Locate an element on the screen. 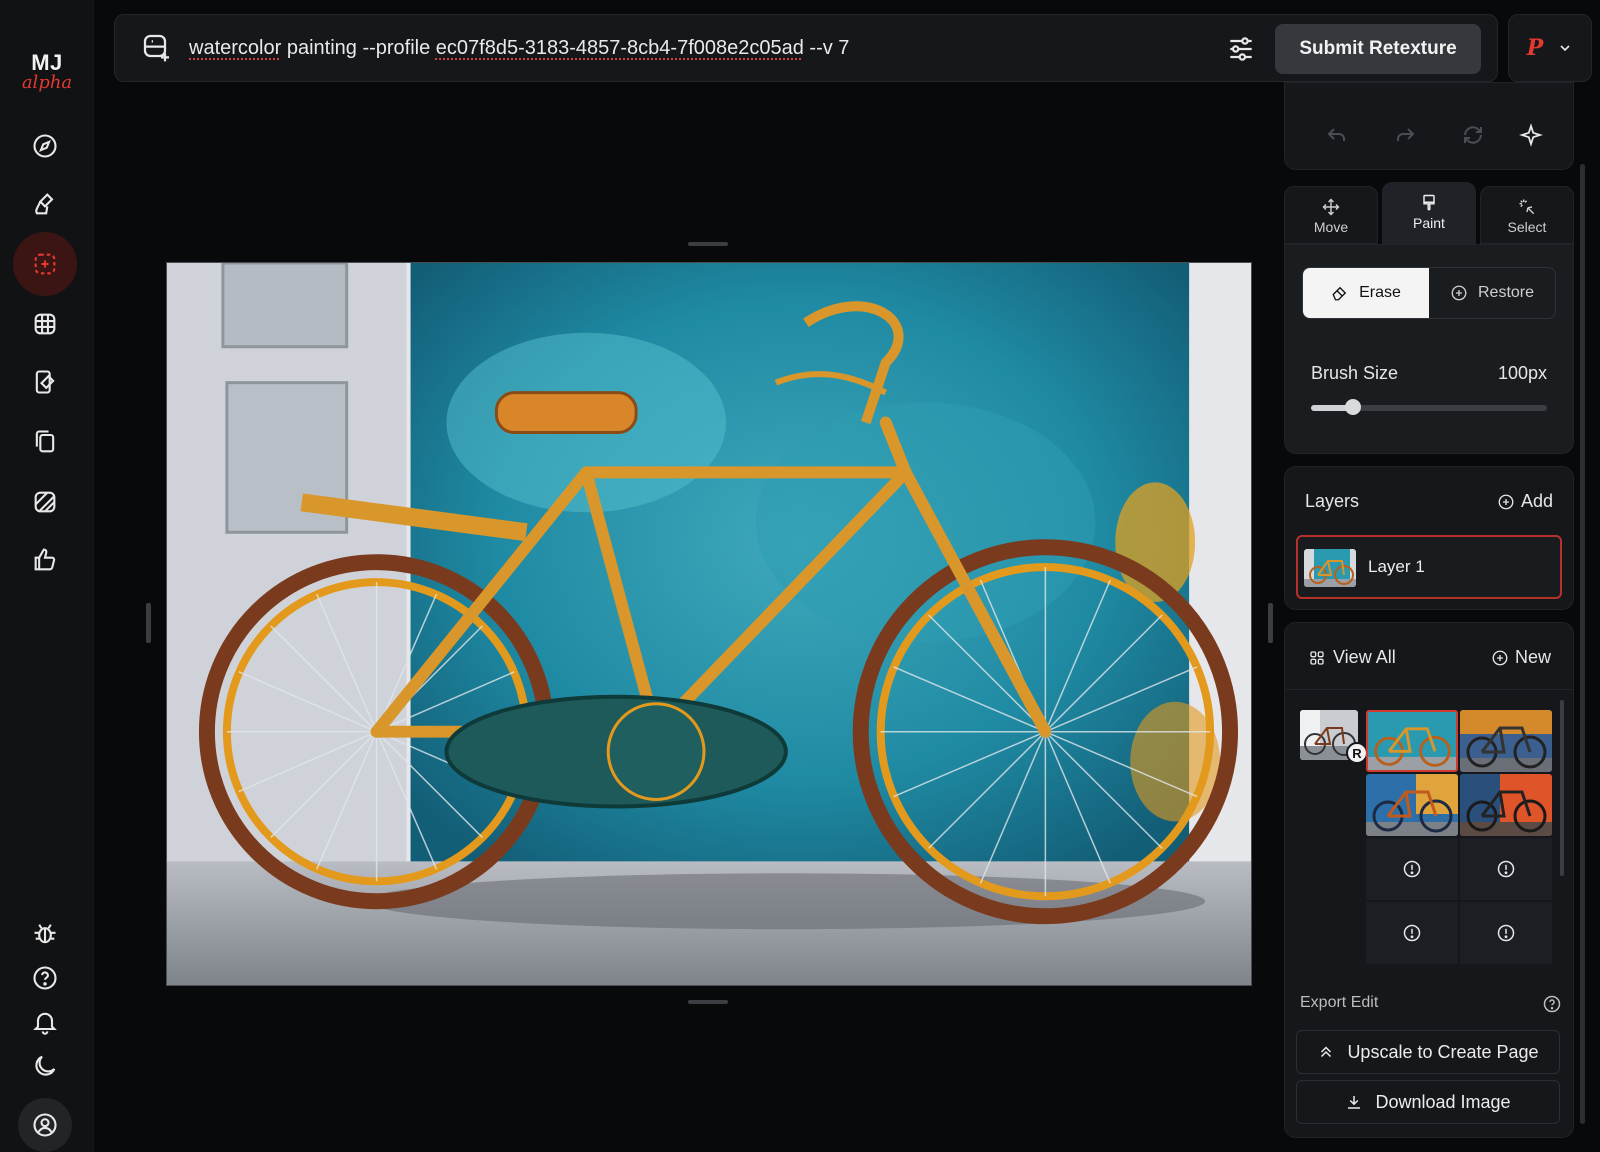 The height and width of the screenshot is (1152, 1600). plus-circle-icon is located at coordinates (1459, 293).